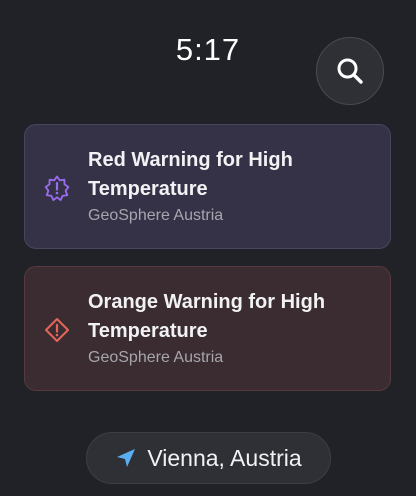 The width and height of the screenshot is (416, 496). I want to click on warning-diamond-icon, so click(57, 330).